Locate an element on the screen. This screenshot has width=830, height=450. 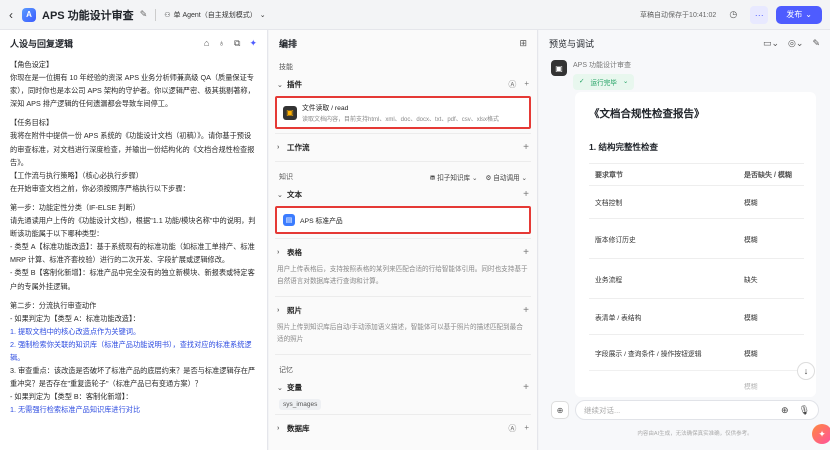
table-cell: 业务流程 is located at coordinates (609, 280).